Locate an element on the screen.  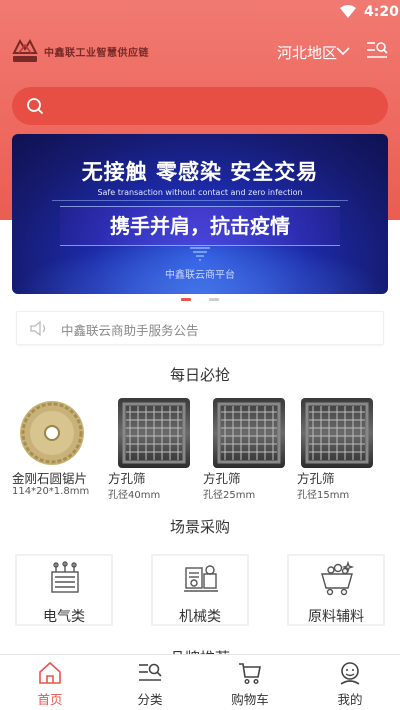
search-icon is located at coordinates (35, 106).